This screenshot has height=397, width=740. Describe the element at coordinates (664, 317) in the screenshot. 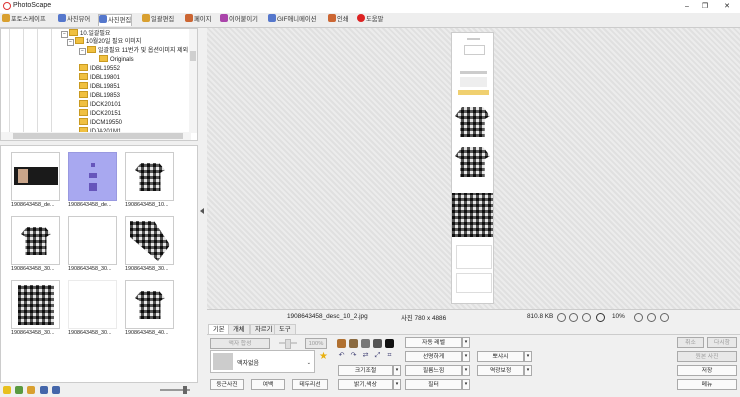

I see `settings-icon` at that location.